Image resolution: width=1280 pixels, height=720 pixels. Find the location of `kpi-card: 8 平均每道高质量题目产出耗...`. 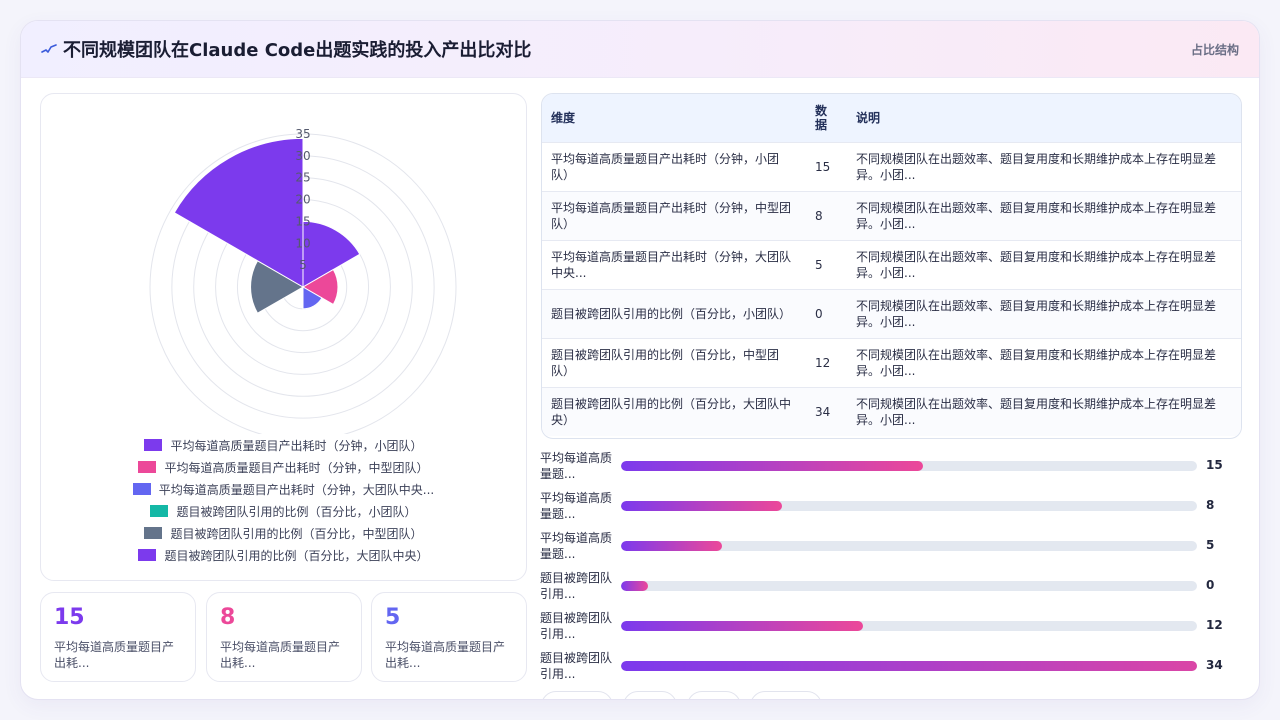

kpi-card: 8 平均每道高质量题目产出耗... is located at coordinates (284, 637).